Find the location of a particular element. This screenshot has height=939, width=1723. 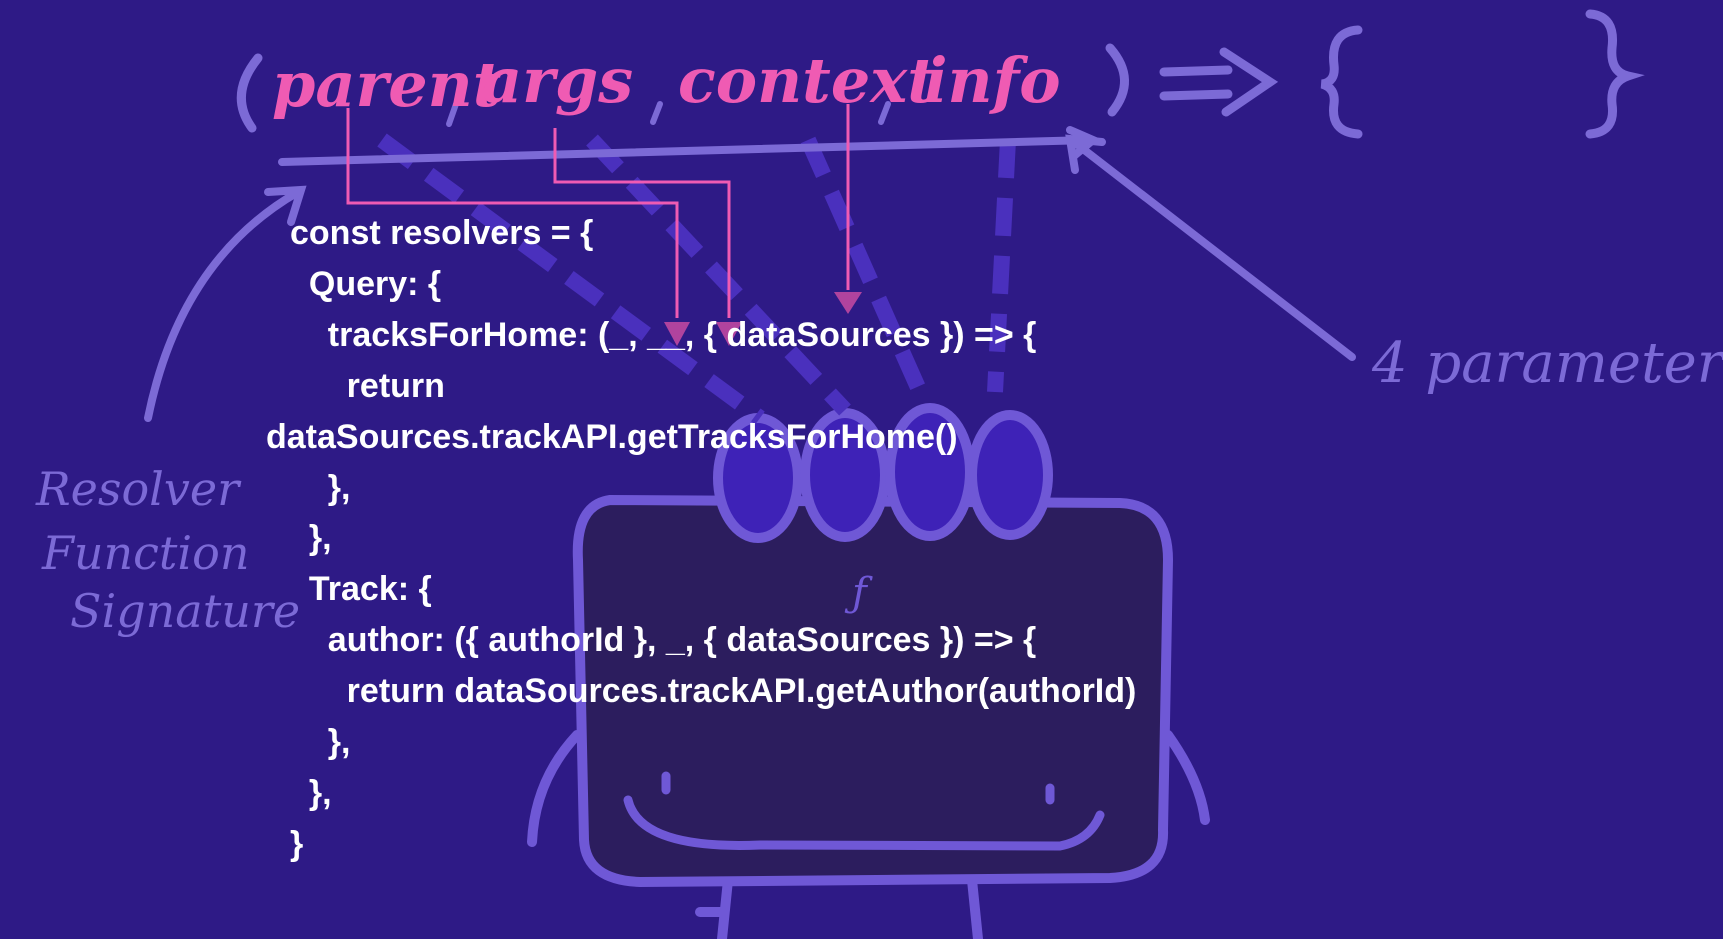

arrow-glyph is located at coordinates (1219, 82).